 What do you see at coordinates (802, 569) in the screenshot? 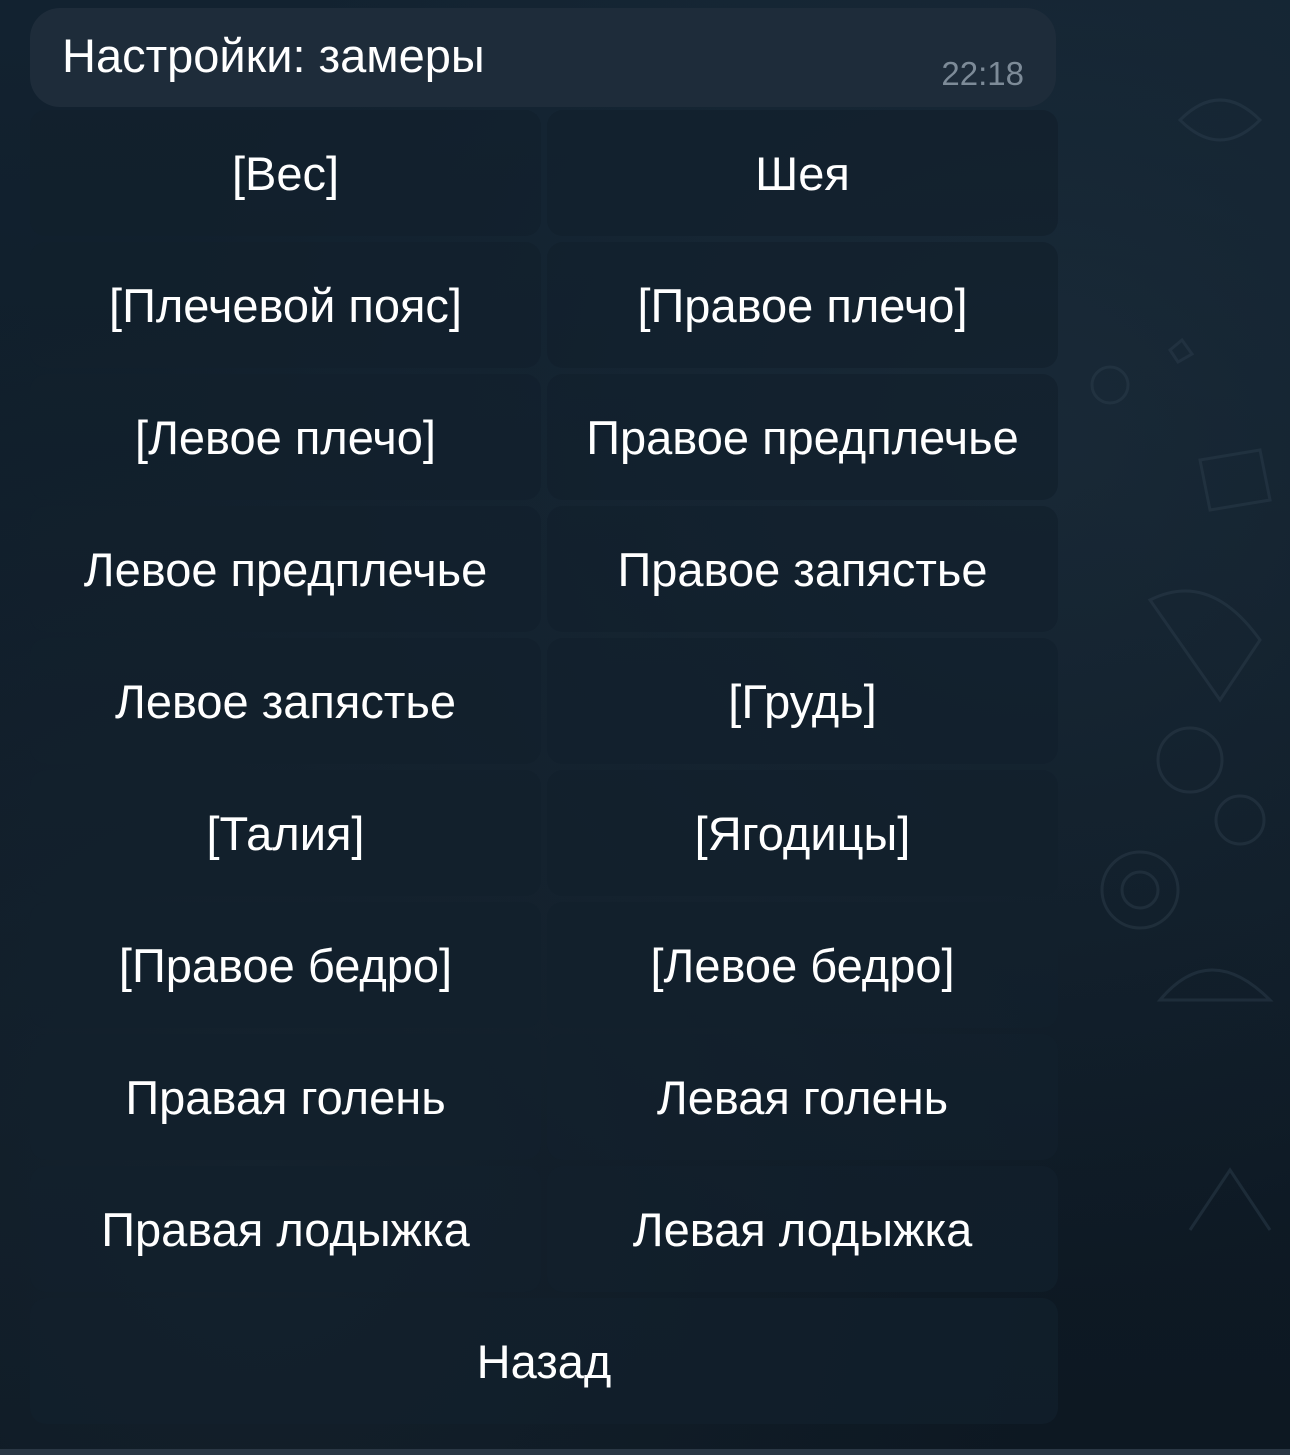
I see `right-wrist-button: Правое запястье` at bounding box center [802, 569].